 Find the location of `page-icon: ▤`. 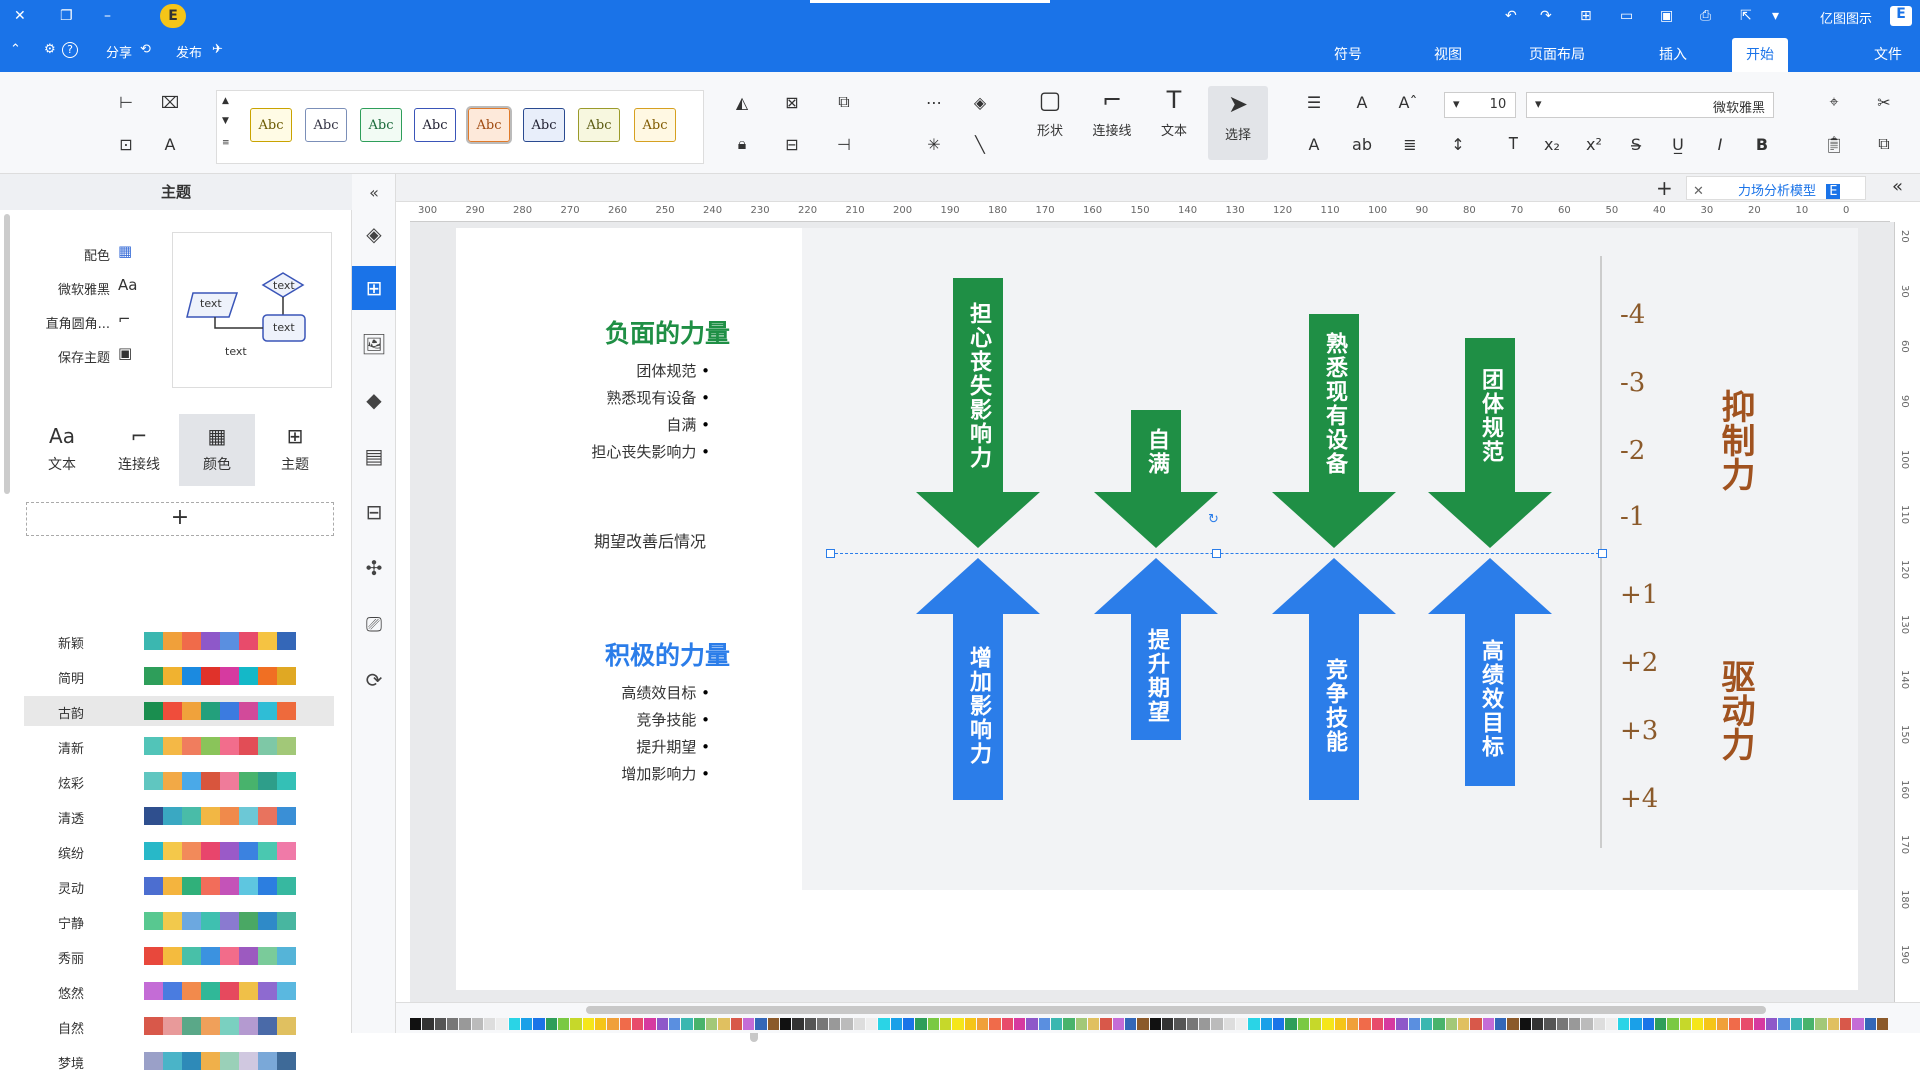

page-icon: ▤ is located at coordinates (374, 456).